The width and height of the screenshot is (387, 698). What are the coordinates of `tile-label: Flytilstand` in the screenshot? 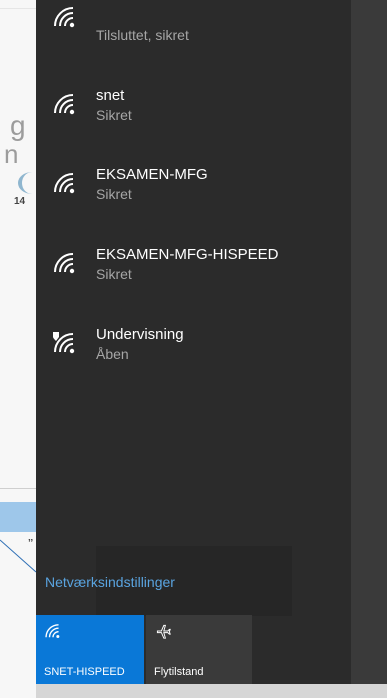 It's located at (179, 672).